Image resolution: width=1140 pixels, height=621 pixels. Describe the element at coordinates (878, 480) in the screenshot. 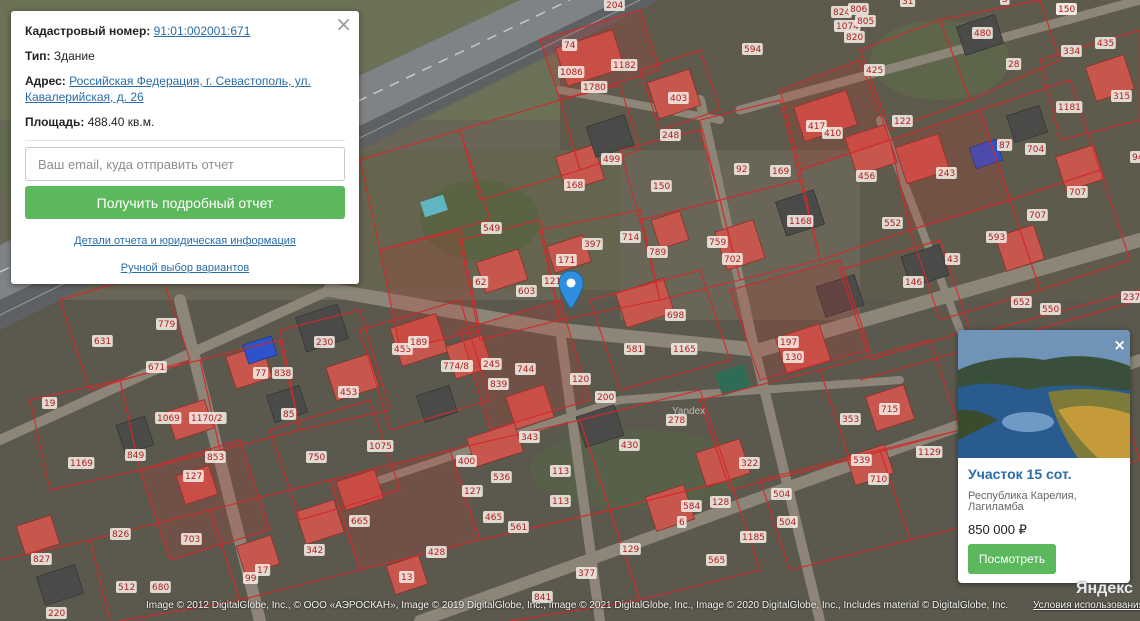

I see `parcel-number-label: 710` at that location.